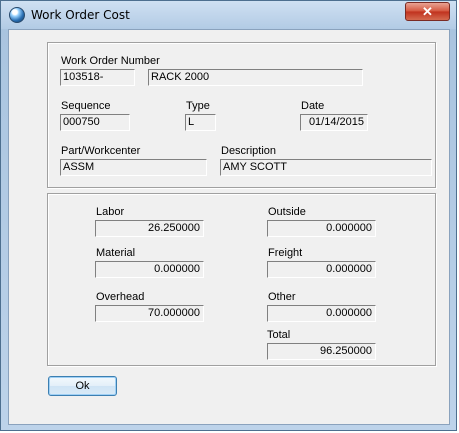 The image size is (459, 433). What do you see at coordinates (120, 297) in the screenshot?
I see `overhead-label: Overhead` at bounding box center [120, 297].